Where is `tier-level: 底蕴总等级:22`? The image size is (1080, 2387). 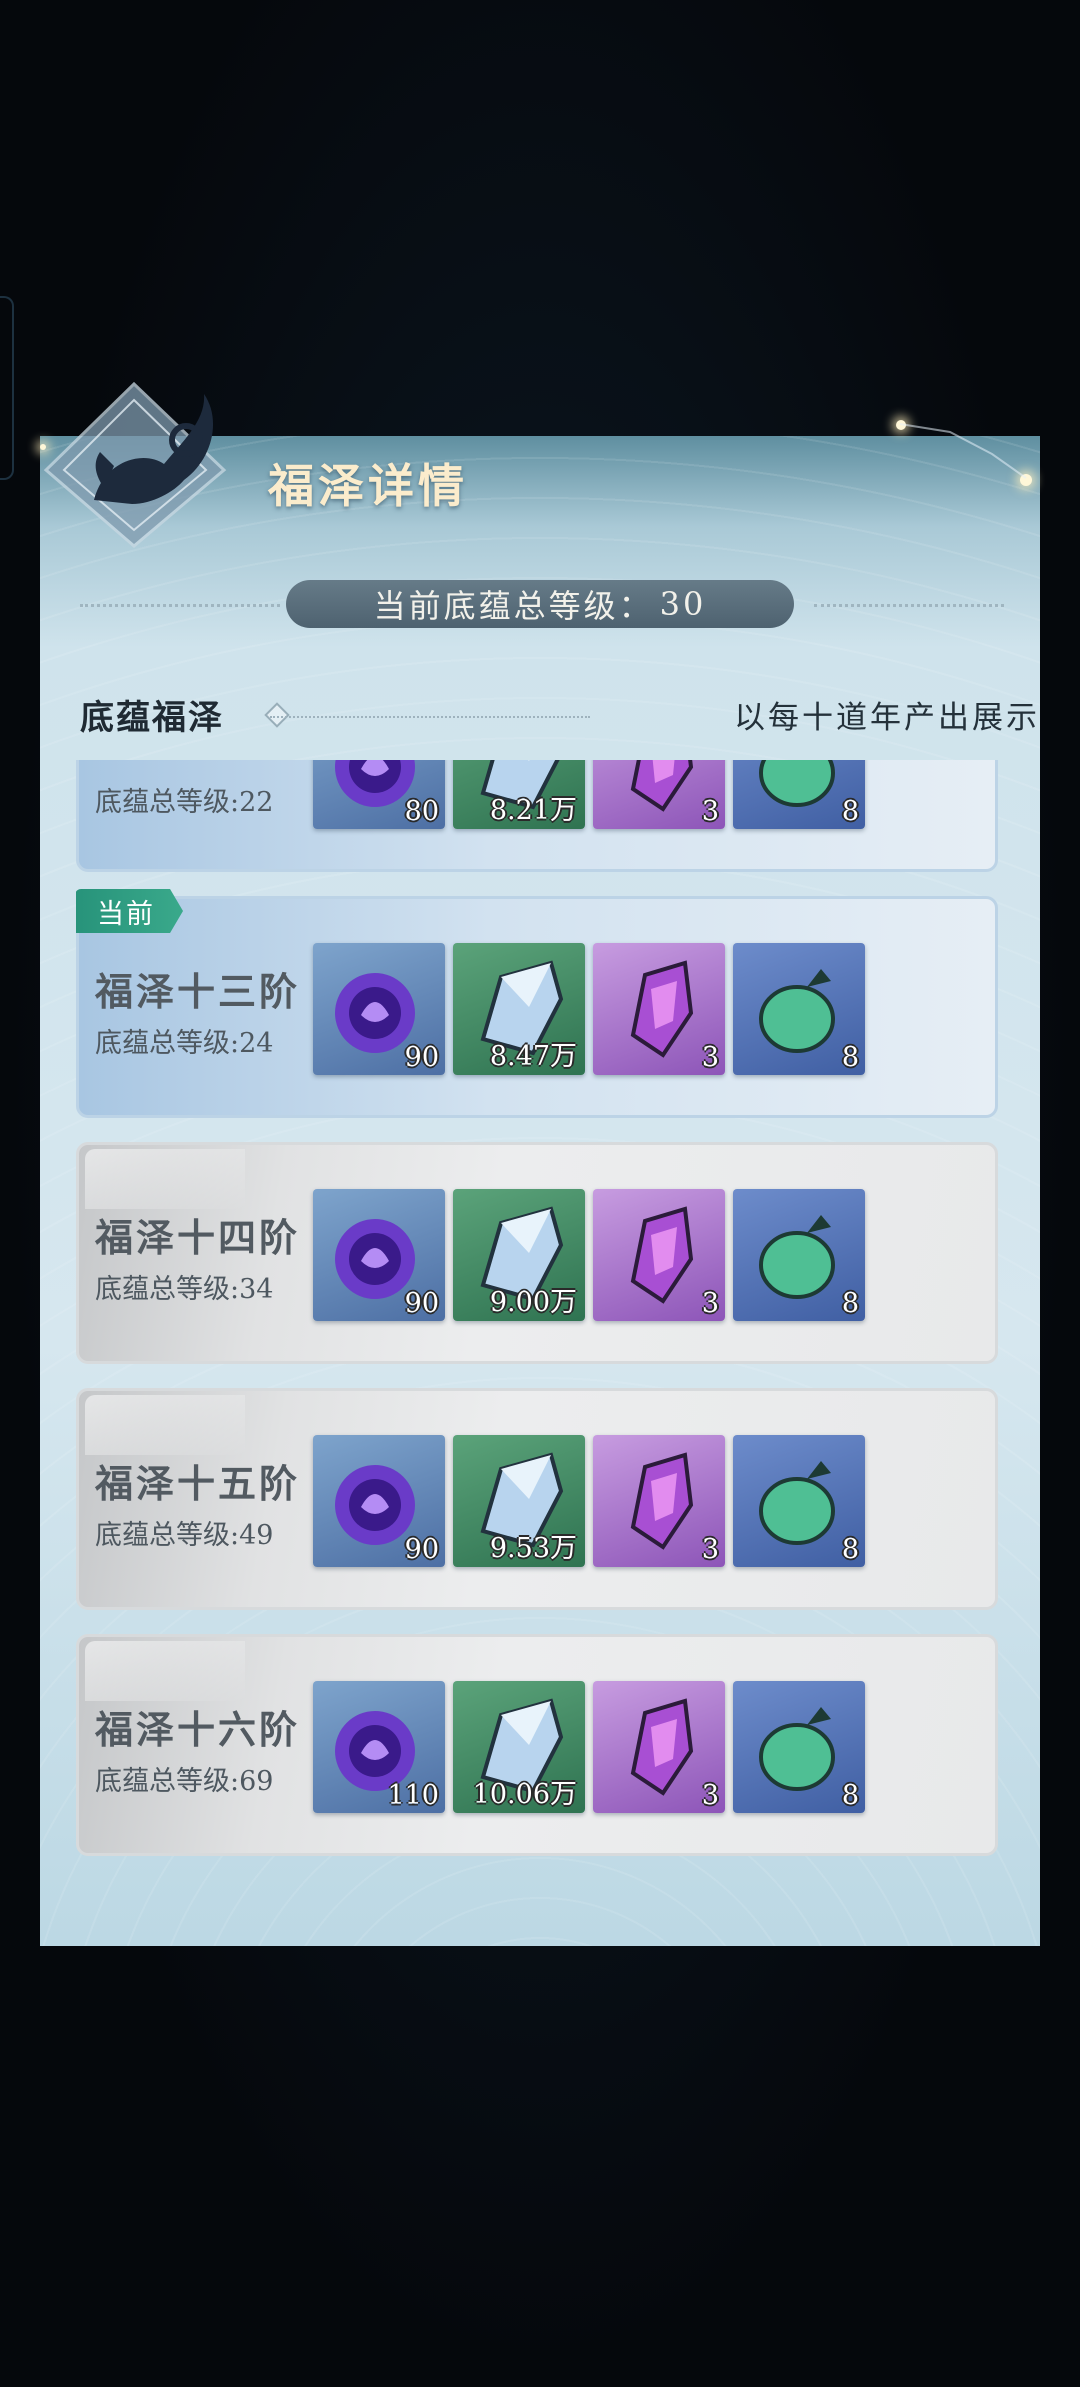 tier-level: 底蕴总等级:22 is located at coordinates (184, 802).